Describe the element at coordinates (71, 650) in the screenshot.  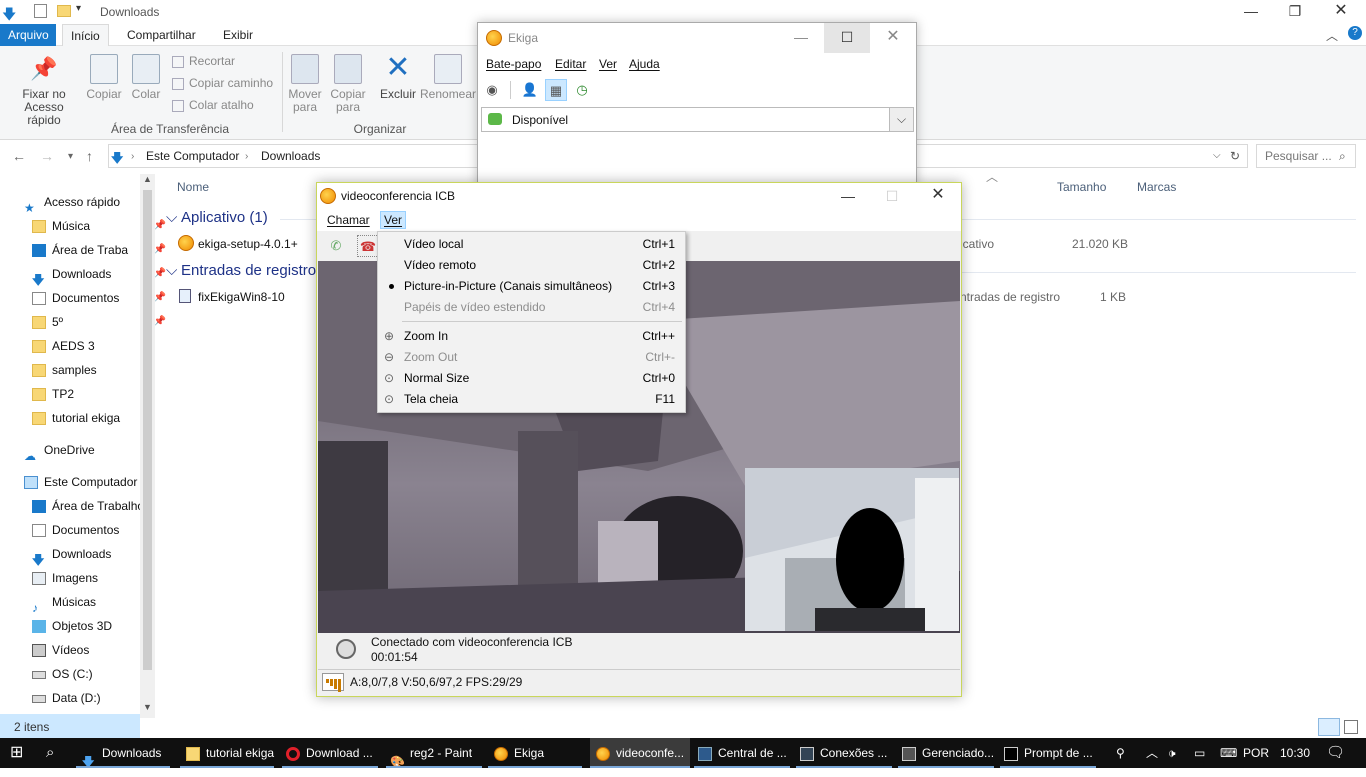
I see `nav-label: Vídeos` at that location.